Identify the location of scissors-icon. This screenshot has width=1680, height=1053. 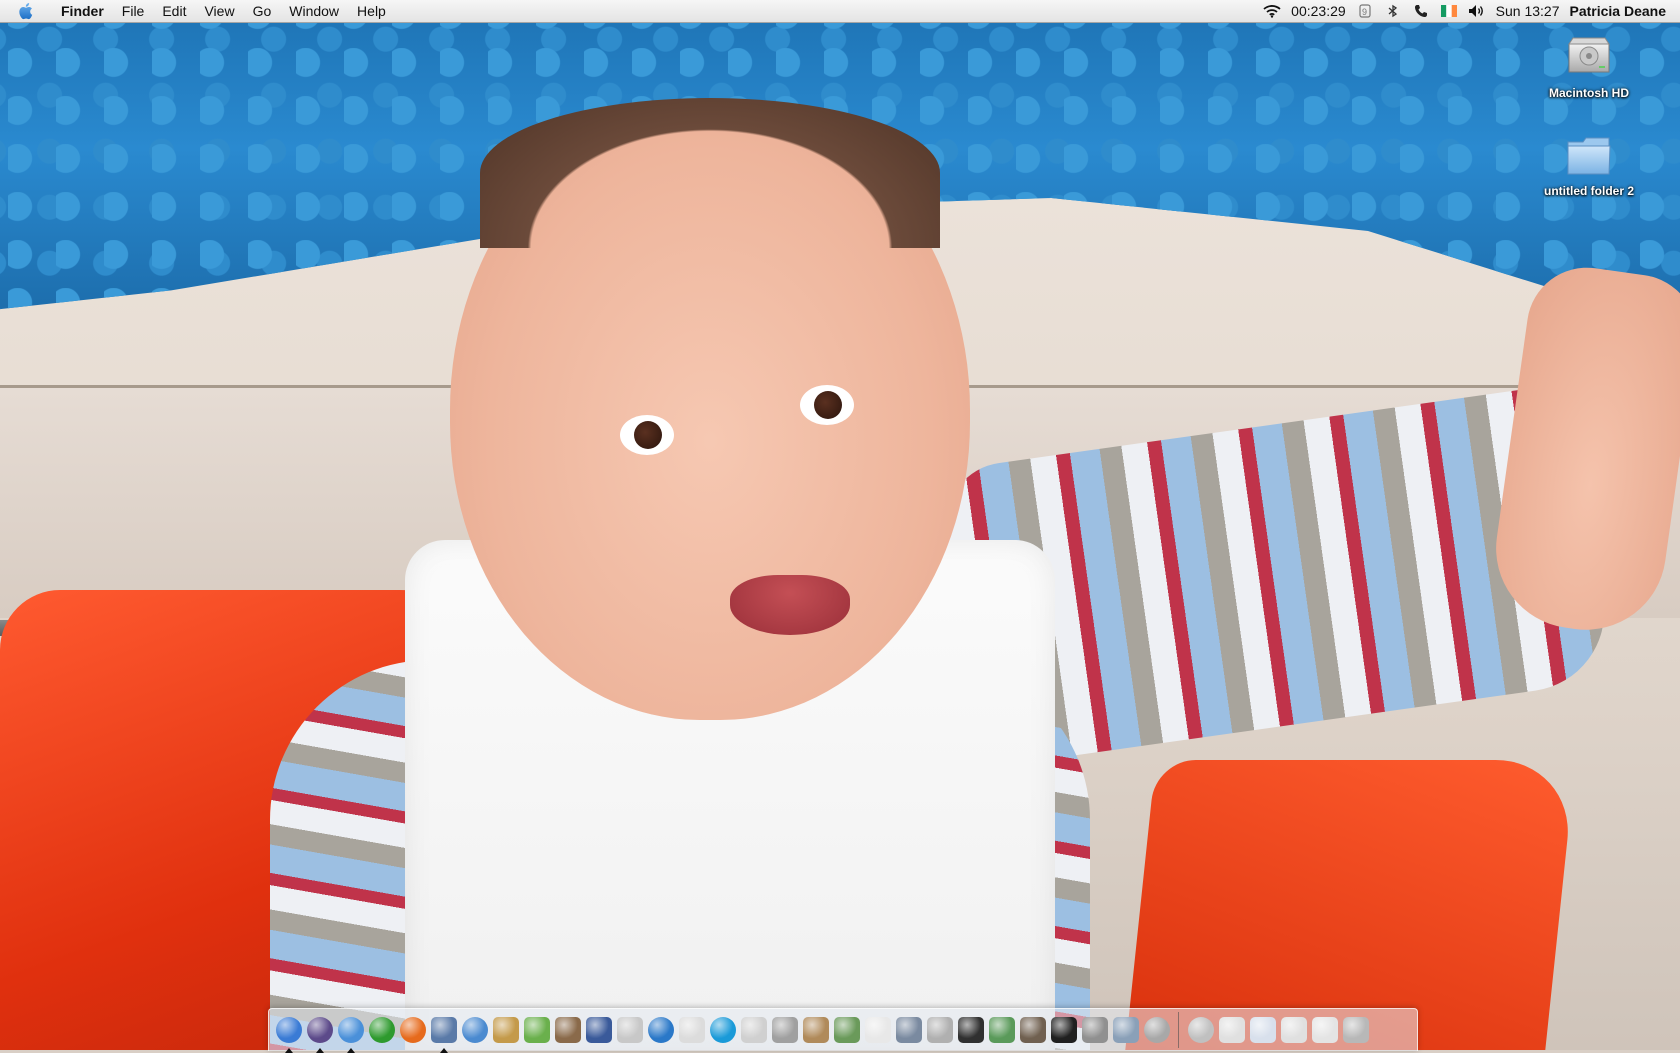
(815, 1030).